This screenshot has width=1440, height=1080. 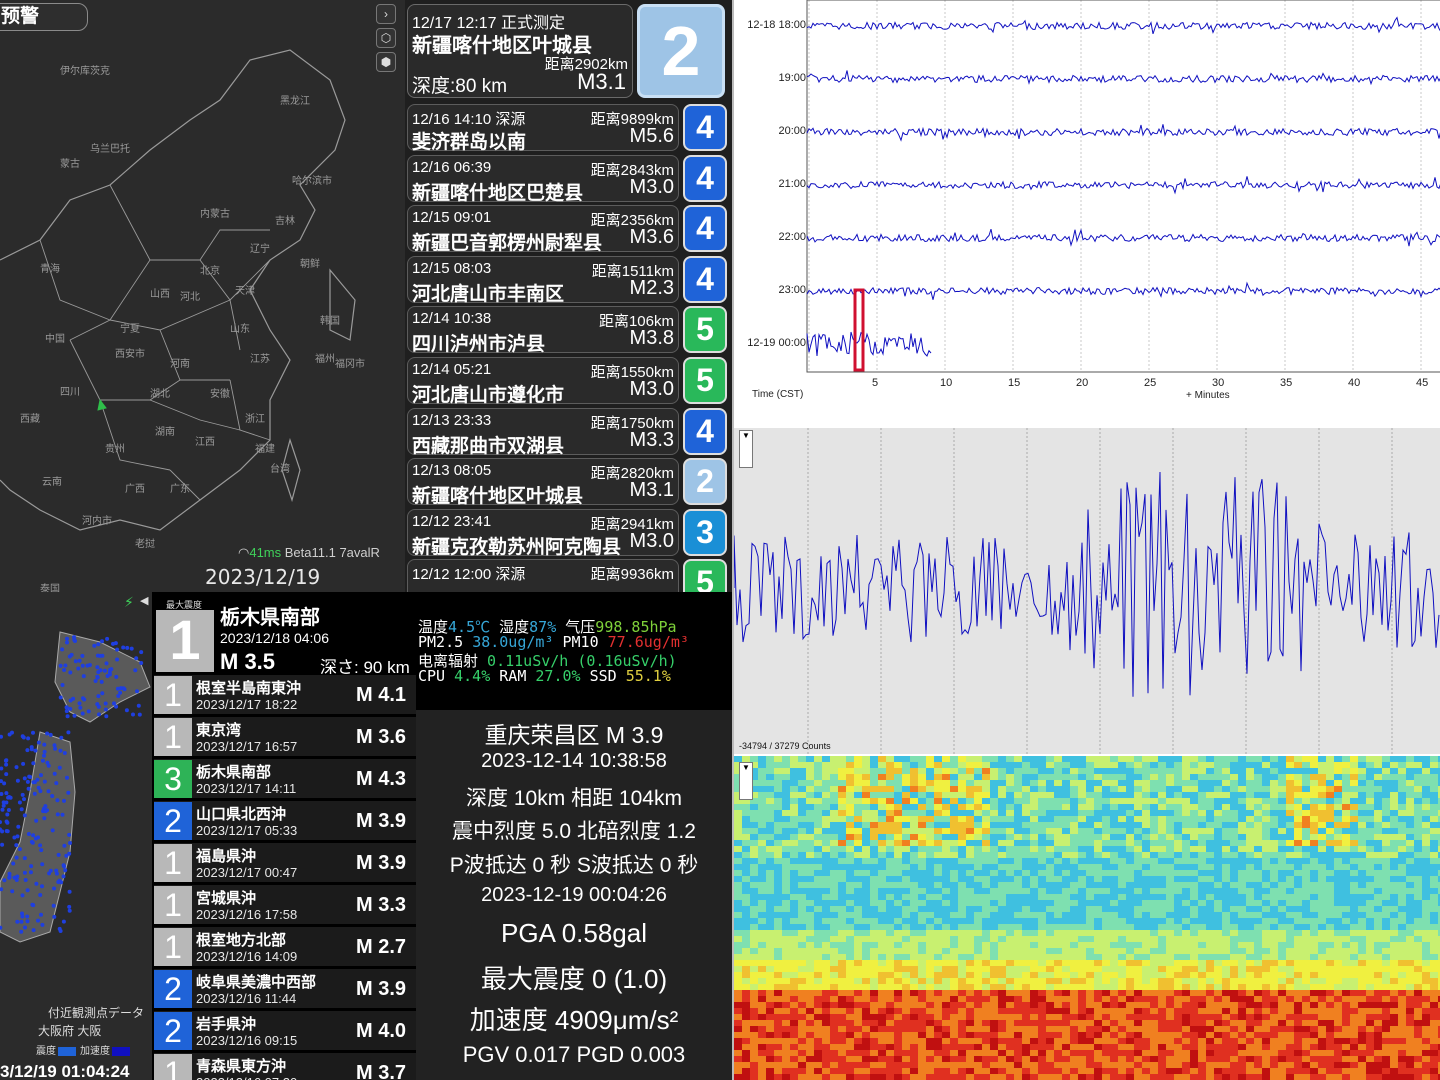 I want to click on cn-quake-row: 12/14 05:21 距离1550km 河北唐山市遵化市 M3.0 5, so click(x=567, y=381).